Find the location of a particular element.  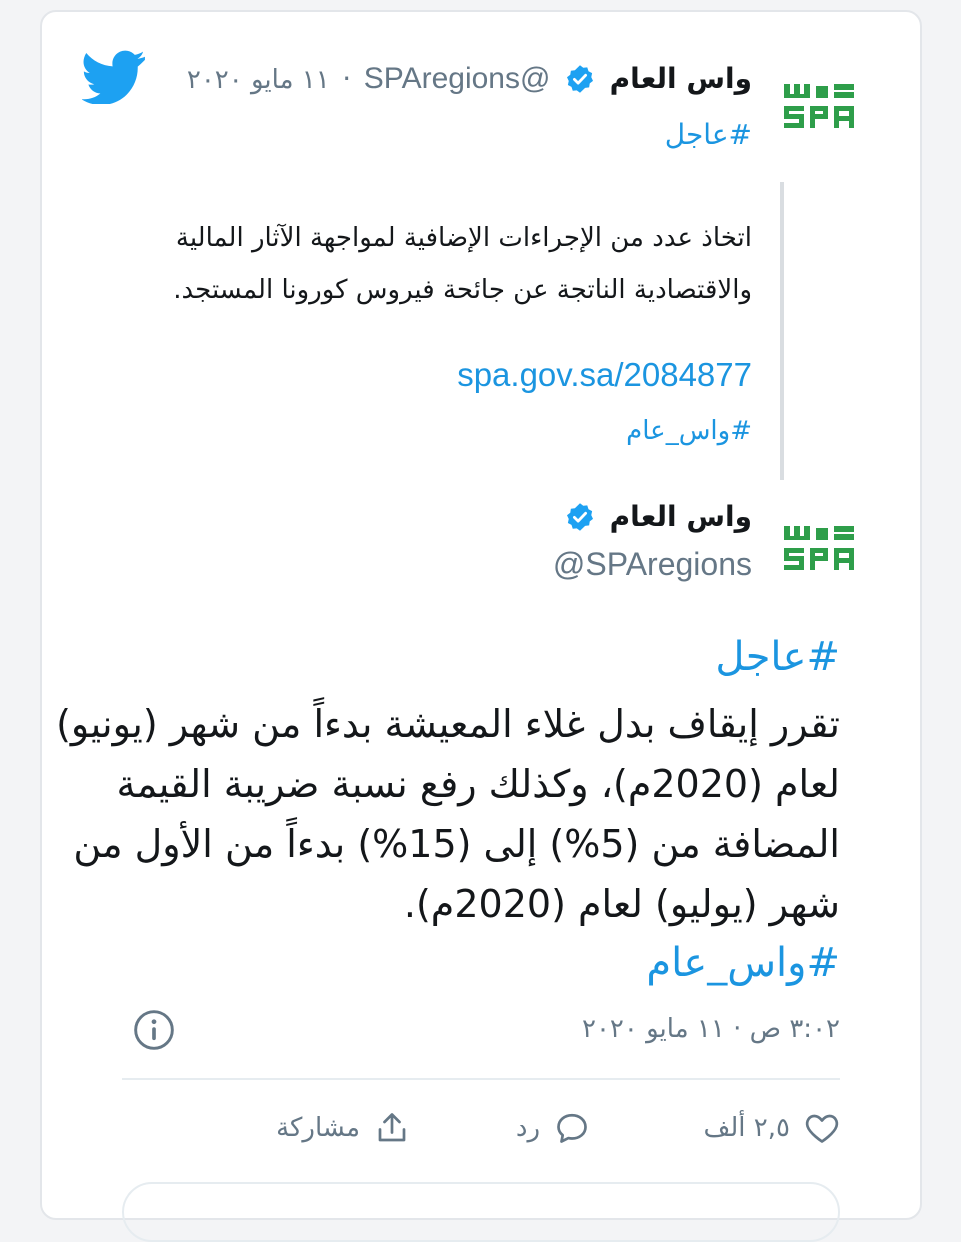

divider is located at coordinates (481, 1079).